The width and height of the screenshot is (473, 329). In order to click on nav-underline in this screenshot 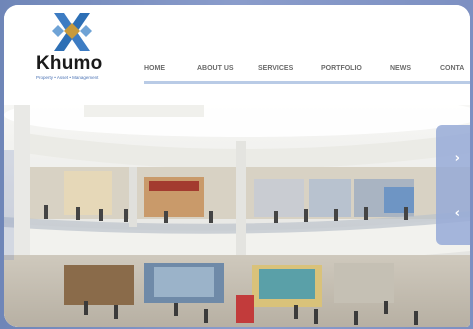, I will do `click(307, 82)`.